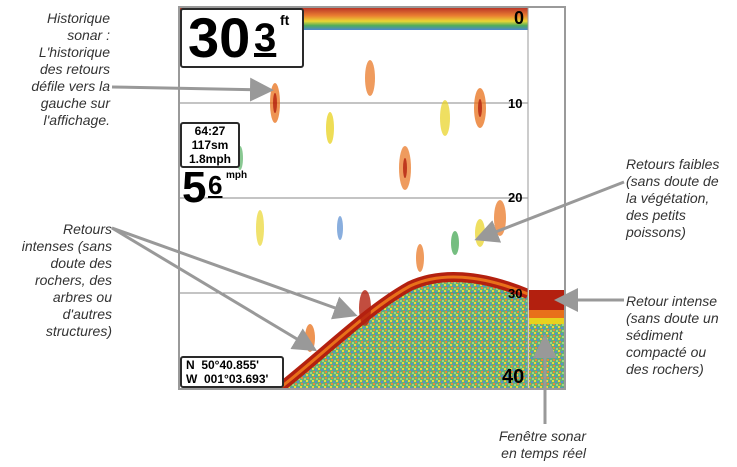 This screenshot has height=467, width=737. What do you see at coordinates (549, 211) in the screenshot?
I see `arrow-weak-returns` at bounding box center [549, 211].